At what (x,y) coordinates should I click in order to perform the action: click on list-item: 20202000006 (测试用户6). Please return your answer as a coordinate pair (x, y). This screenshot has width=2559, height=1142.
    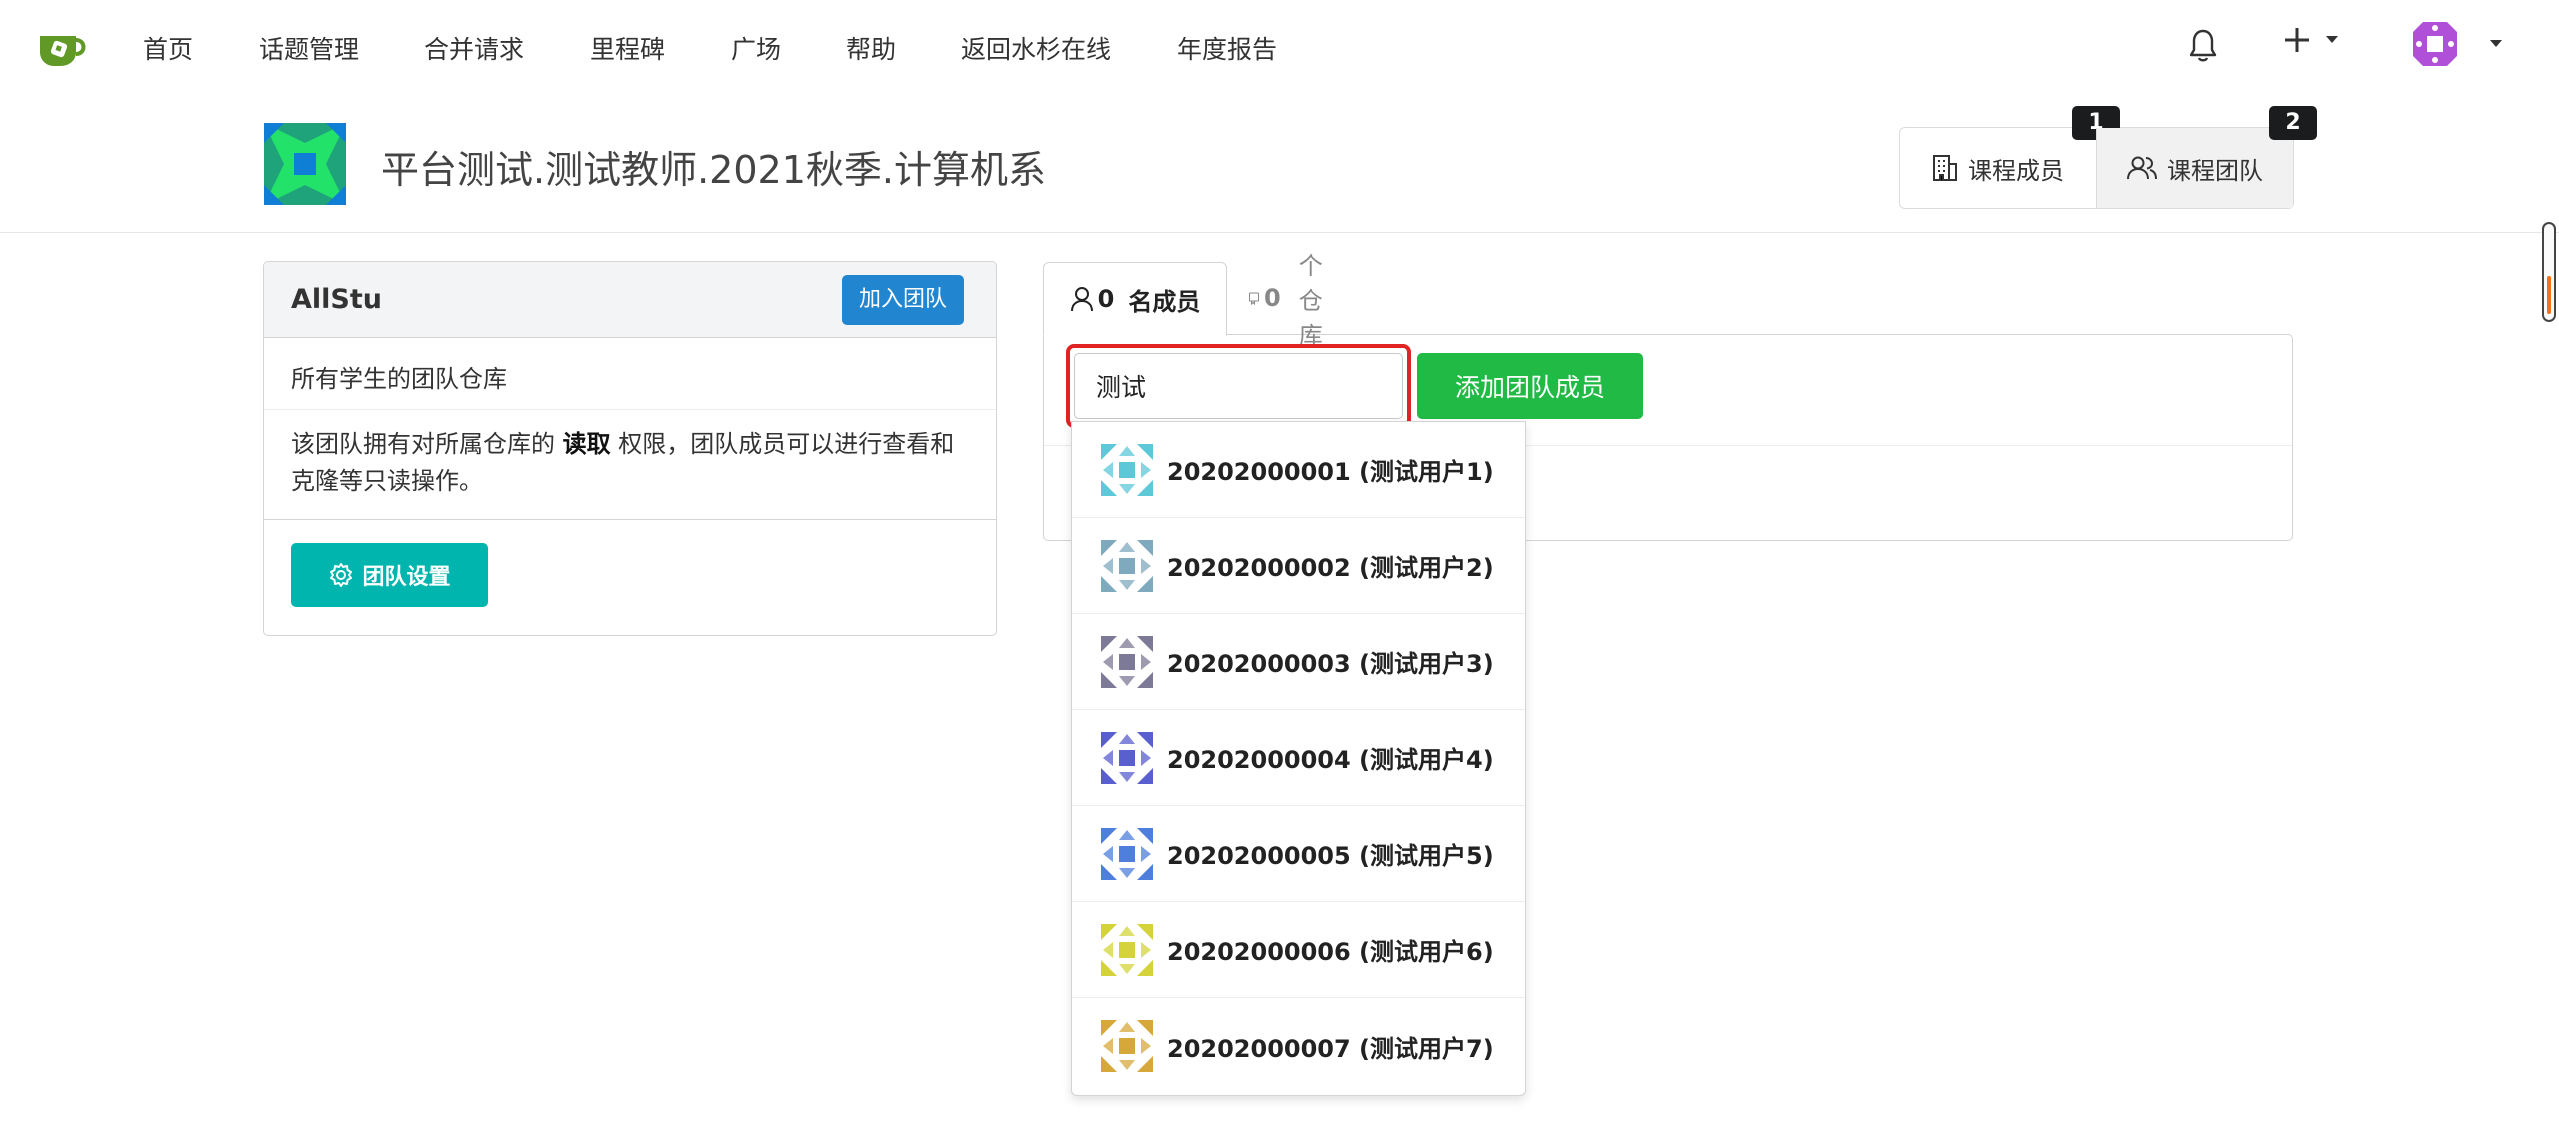
    Looking at the image, I should click on (1298, 950).